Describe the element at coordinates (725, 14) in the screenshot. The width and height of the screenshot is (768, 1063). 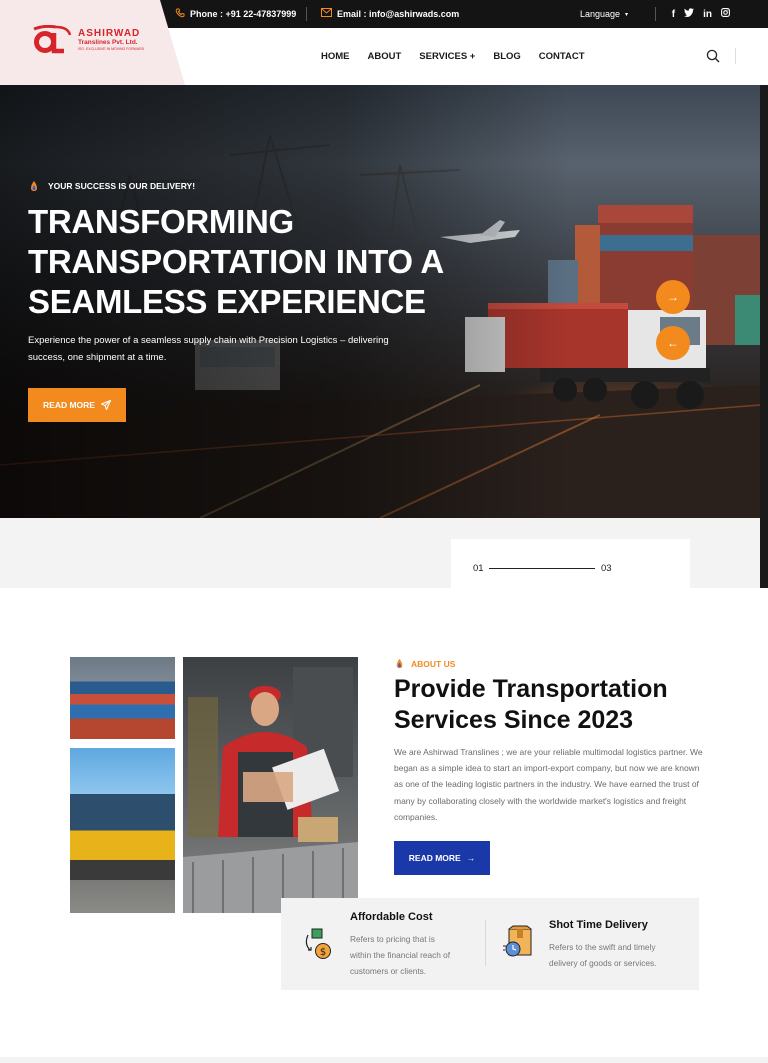
I see `instagram-icon` at that location.